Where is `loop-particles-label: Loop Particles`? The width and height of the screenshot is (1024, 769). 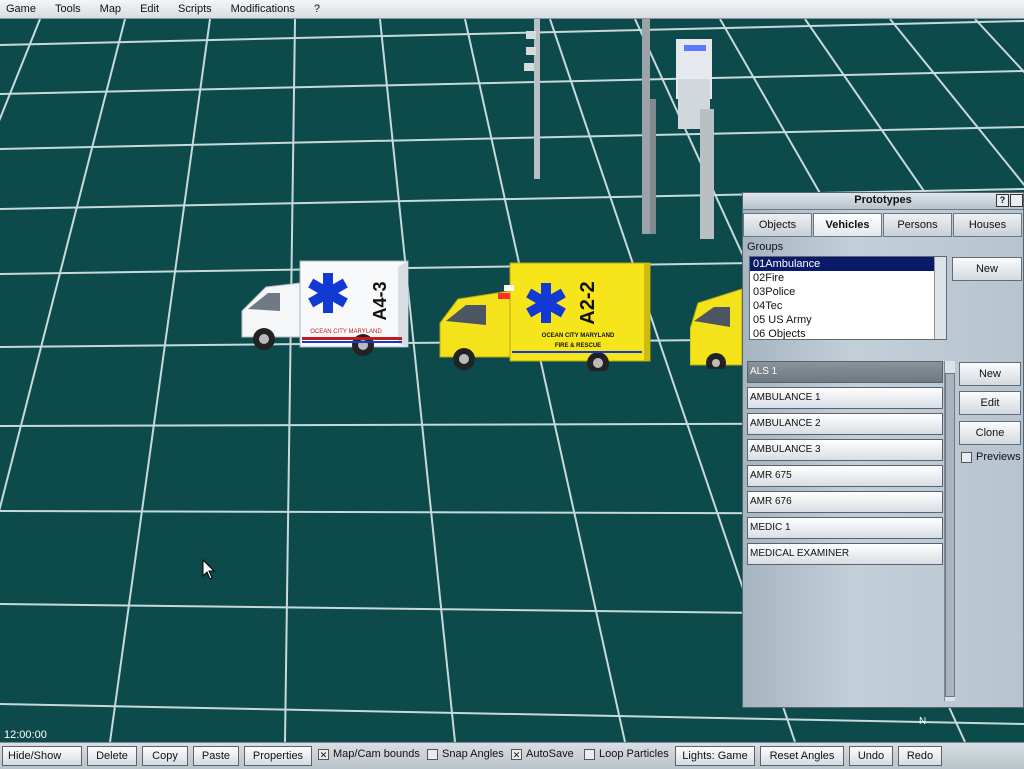 loop-particles-label: Loop Particles is located at coordinates (634, 754).